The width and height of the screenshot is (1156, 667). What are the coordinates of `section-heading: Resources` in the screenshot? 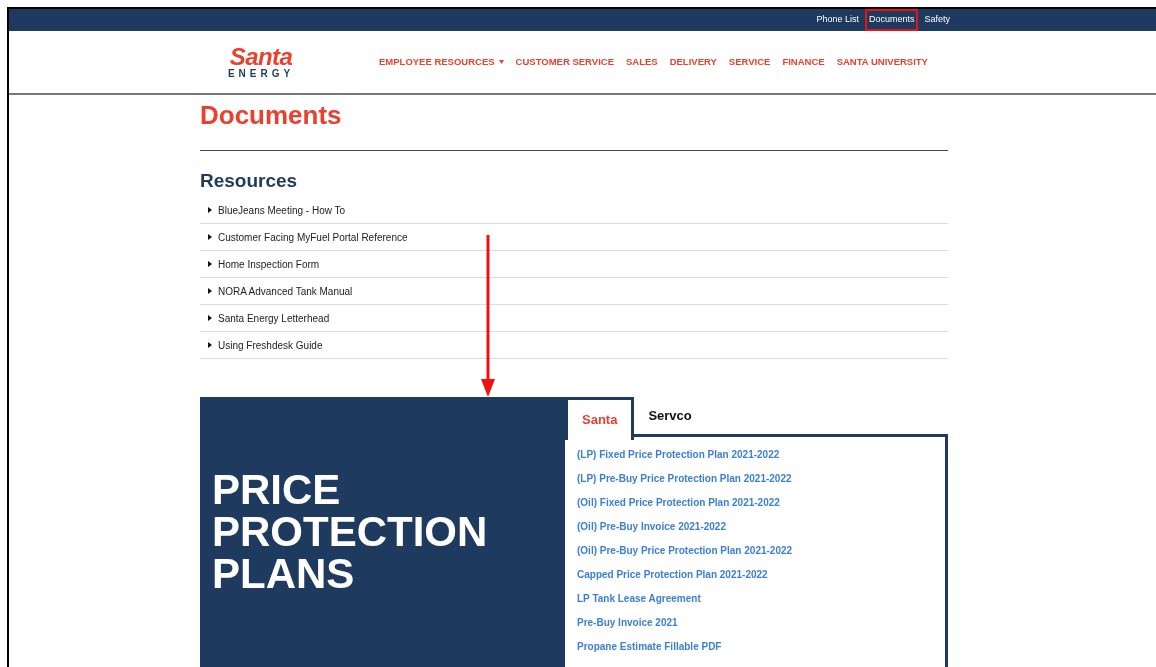 It's located at (249, 181).